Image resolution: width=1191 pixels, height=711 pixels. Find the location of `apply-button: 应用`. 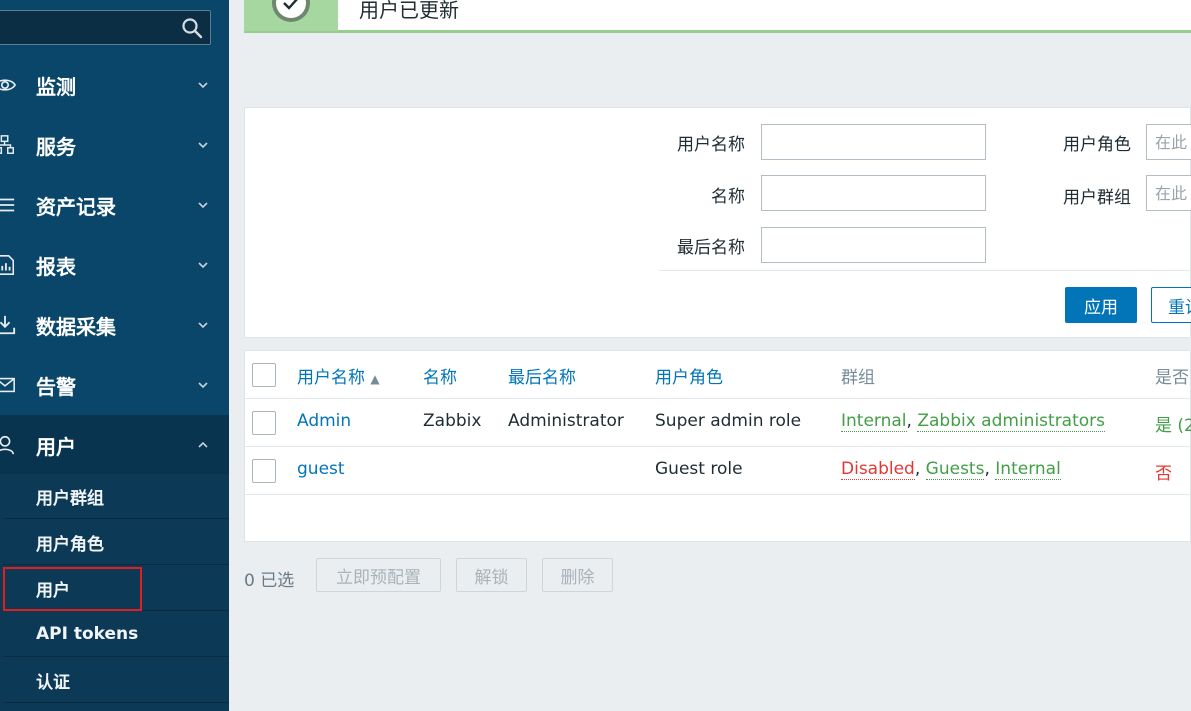

apply-button: 应用 is located at coordinates (1101, 305).